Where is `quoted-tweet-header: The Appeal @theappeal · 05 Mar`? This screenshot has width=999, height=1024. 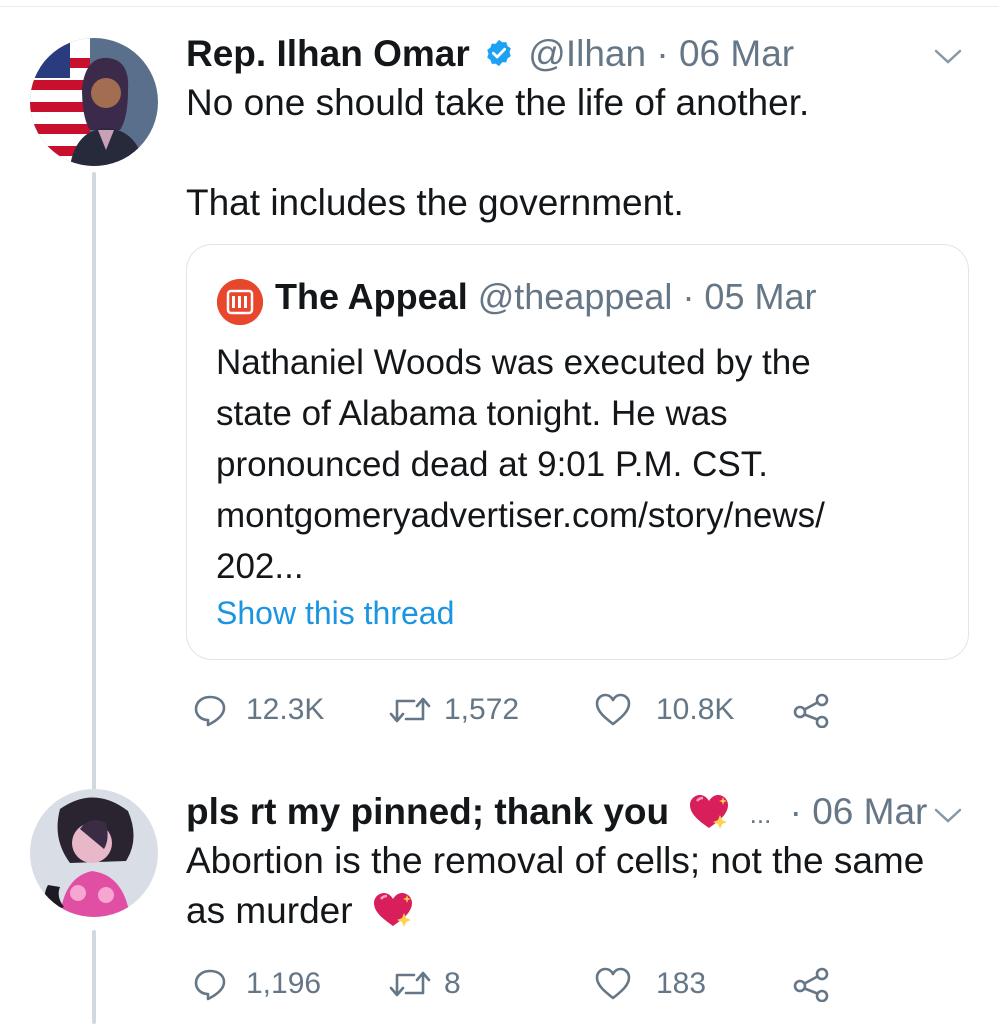 quoted-tweet-header: The Appeal @theappeal · 05 Mar is located at coordinates (545, 297).